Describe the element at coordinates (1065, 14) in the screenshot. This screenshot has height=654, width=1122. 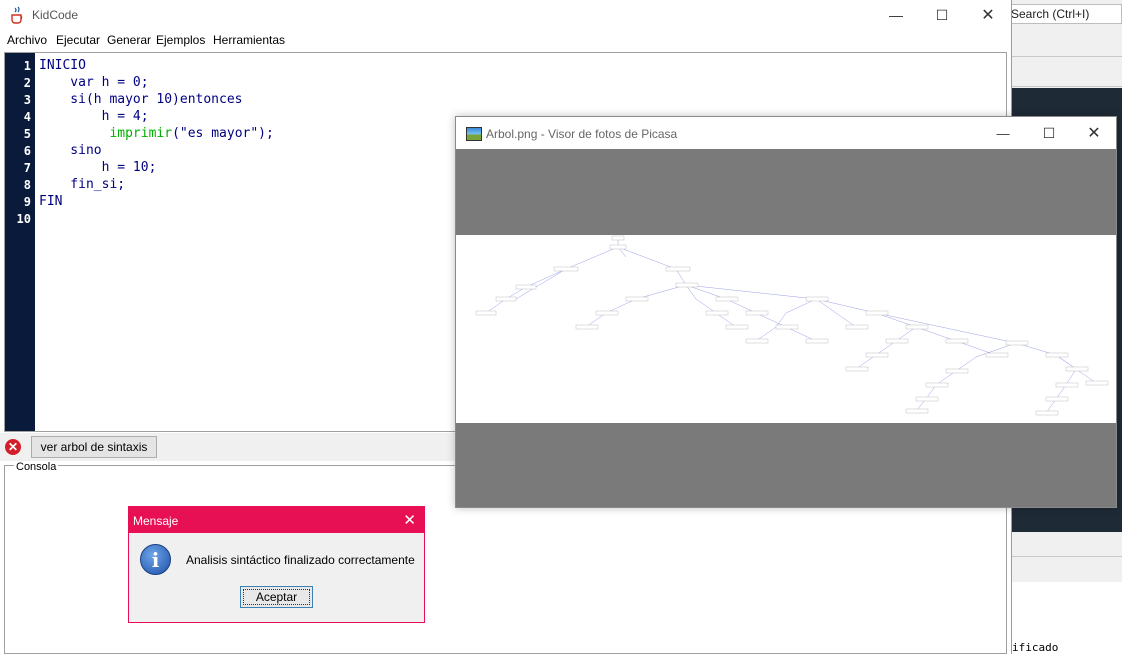
I see `search-input: Search (Ctrl+I)` at that location.